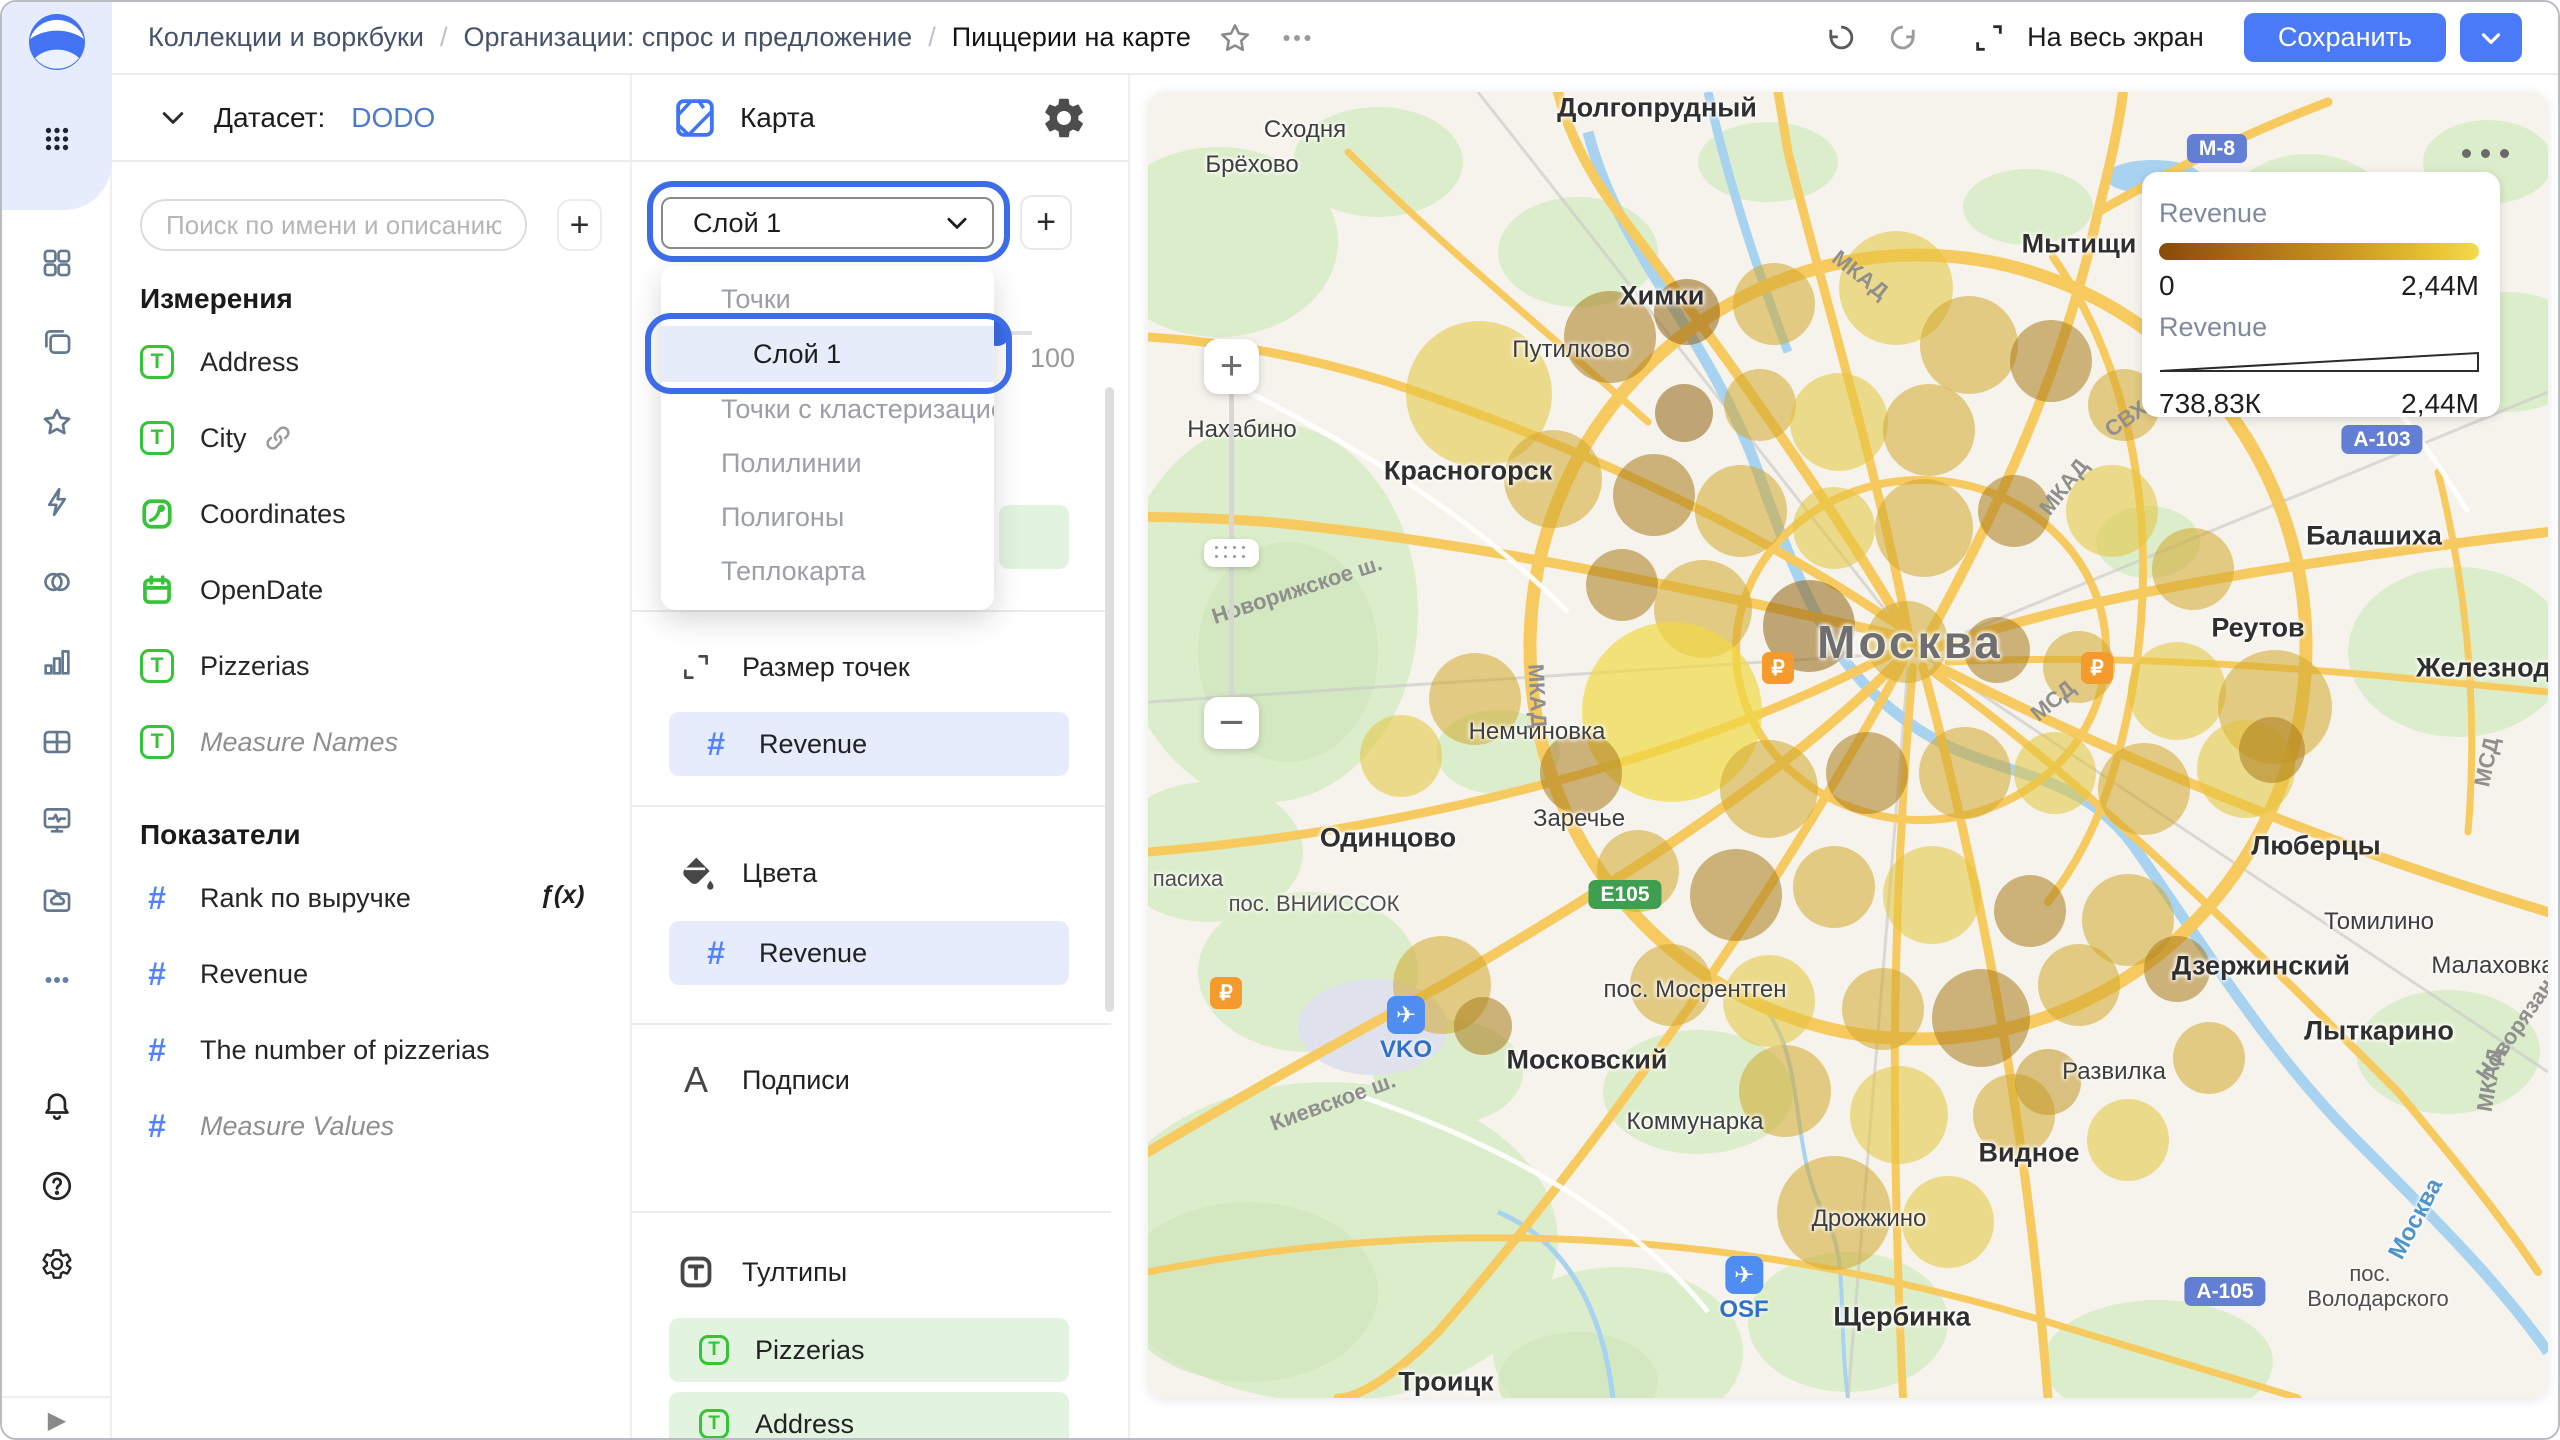 This screenshot has height=1440, width=2560. Describe the element at coordinates (1297, 38) in the screenshot. I see `more-menu-icon` at that location.